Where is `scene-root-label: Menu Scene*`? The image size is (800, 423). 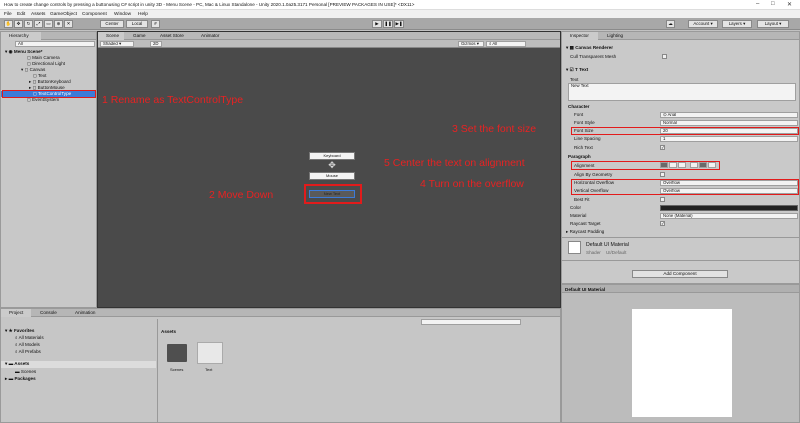 scene-root-label: Menu Scene* is located at coordinates (28, 51).